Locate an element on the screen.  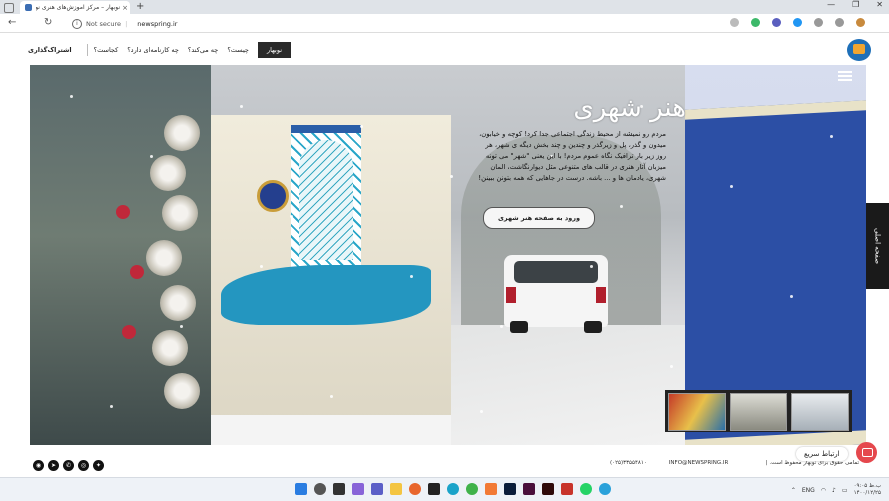
refresh-icon: ↻ is located at coordinates (48, 22).